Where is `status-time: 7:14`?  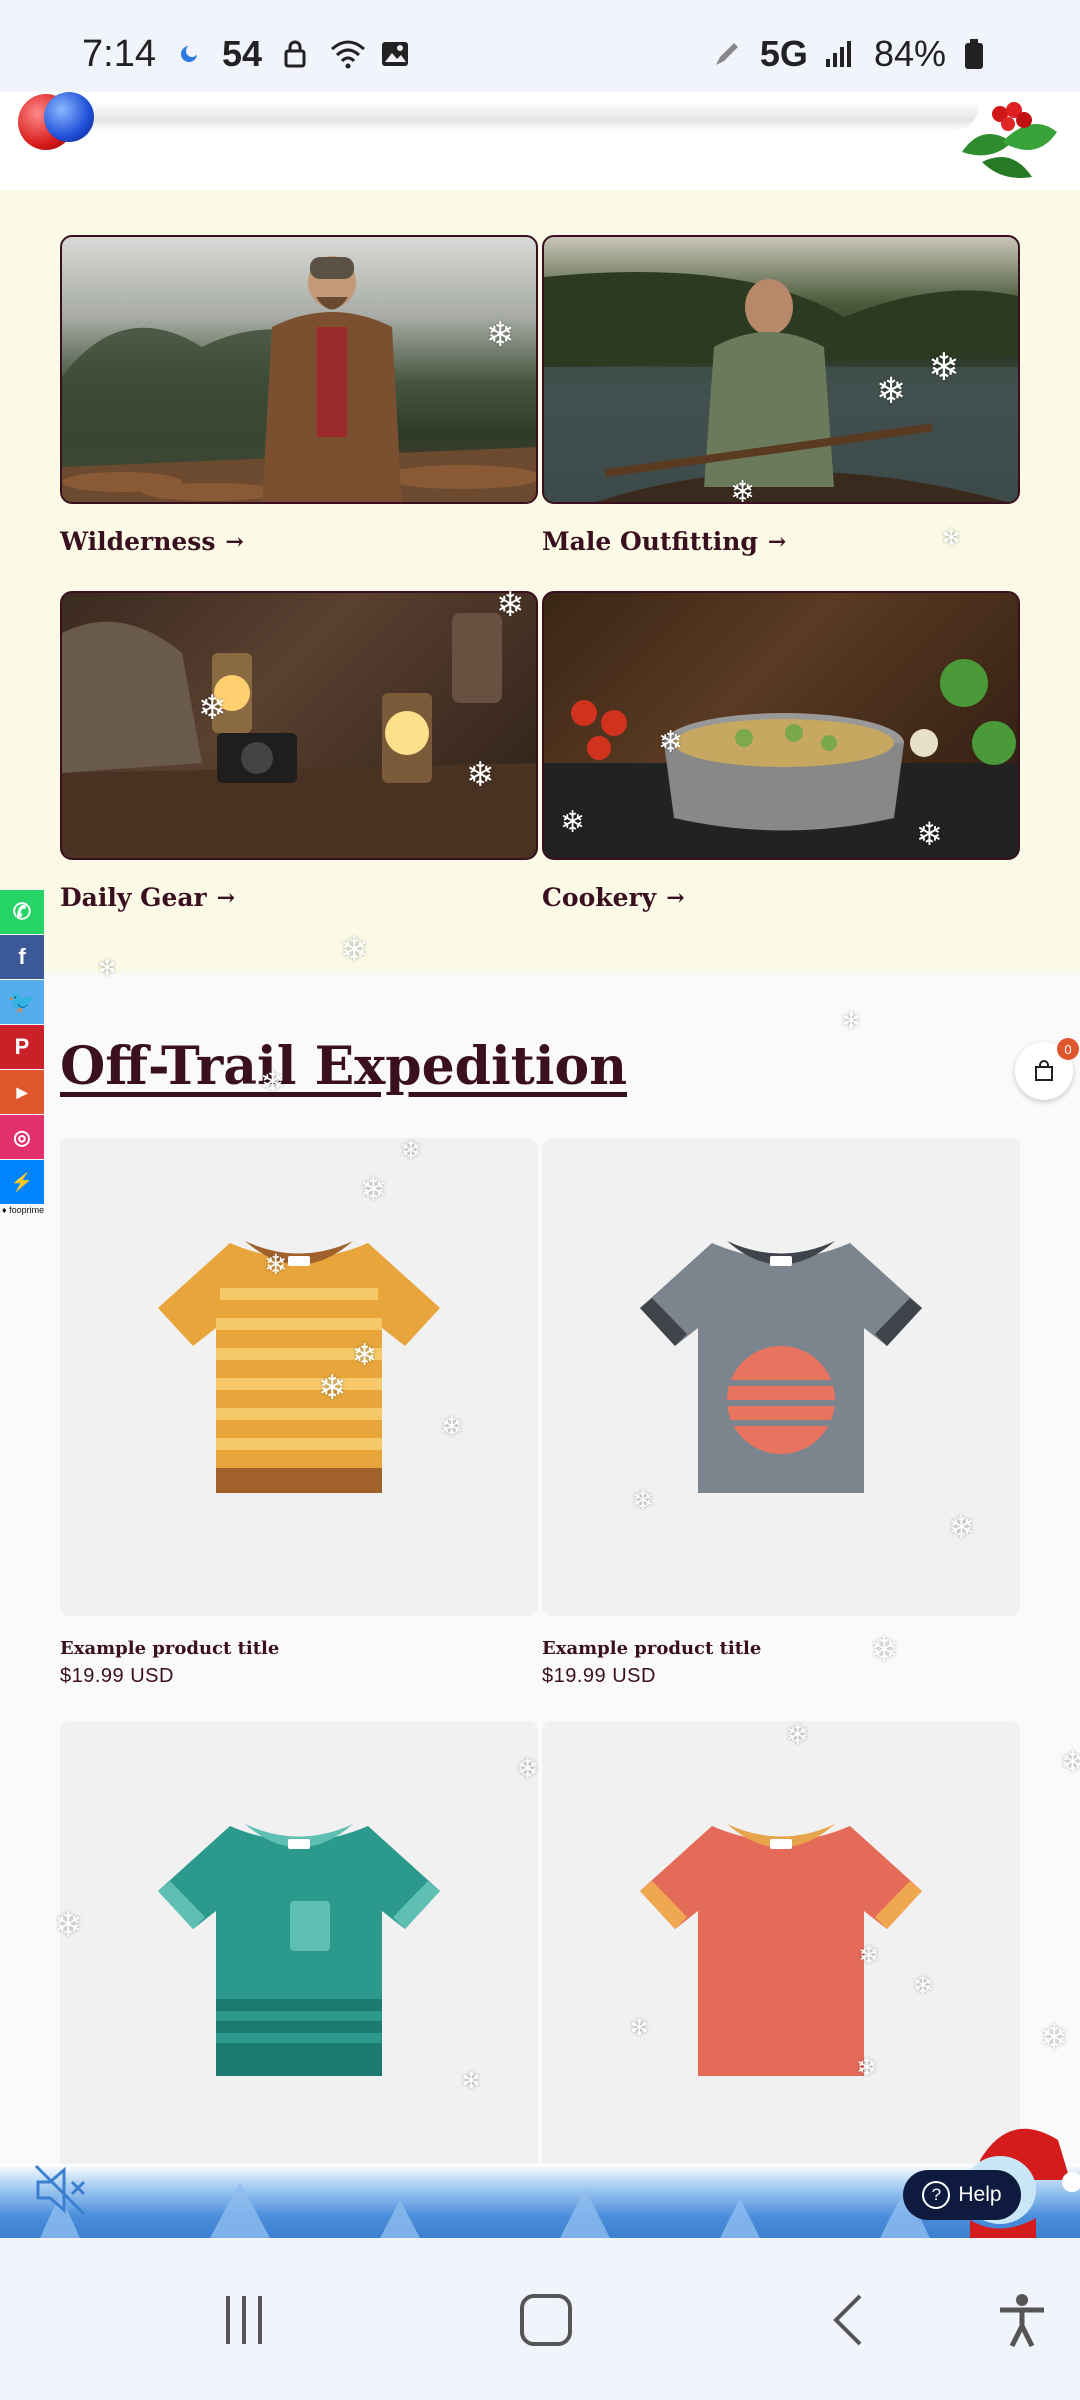 status-time: 7:14 is located at coordinates (119, 53).